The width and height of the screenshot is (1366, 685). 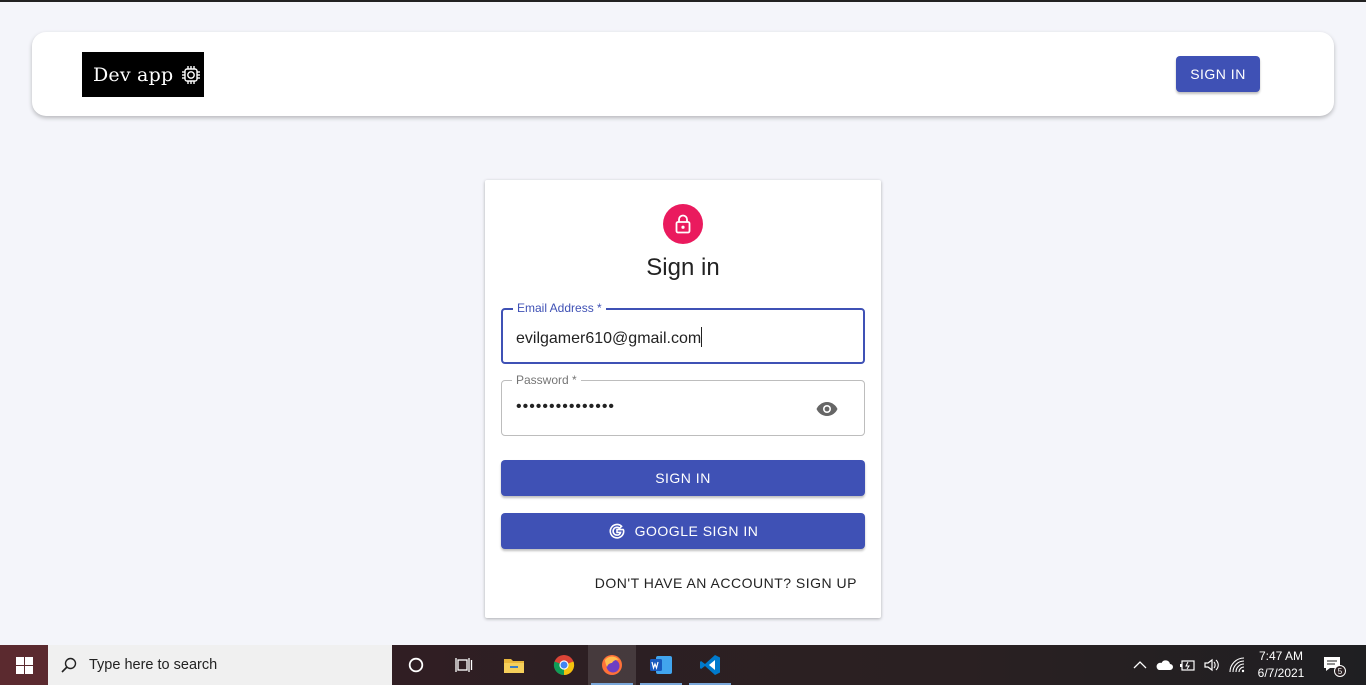 What do you see at coordinates (191, 74) in the screenshot?
I see `chip-icon` at bounding box center [191, 74].